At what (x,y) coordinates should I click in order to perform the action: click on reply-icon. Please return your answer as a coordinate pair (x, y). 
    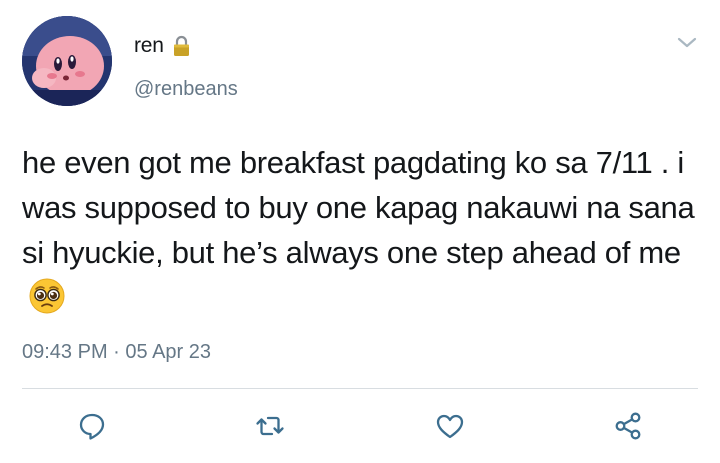
    Looking at the image, I should click on (92, 426).